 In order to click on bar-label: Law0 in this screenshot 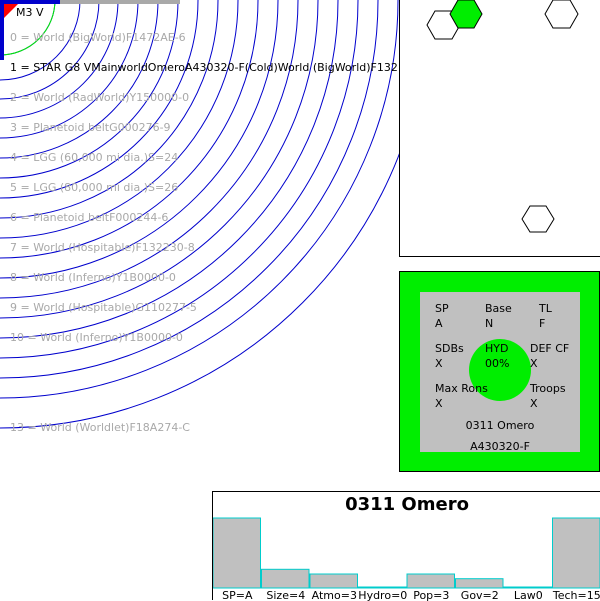, I will do `click(528, 595)`.